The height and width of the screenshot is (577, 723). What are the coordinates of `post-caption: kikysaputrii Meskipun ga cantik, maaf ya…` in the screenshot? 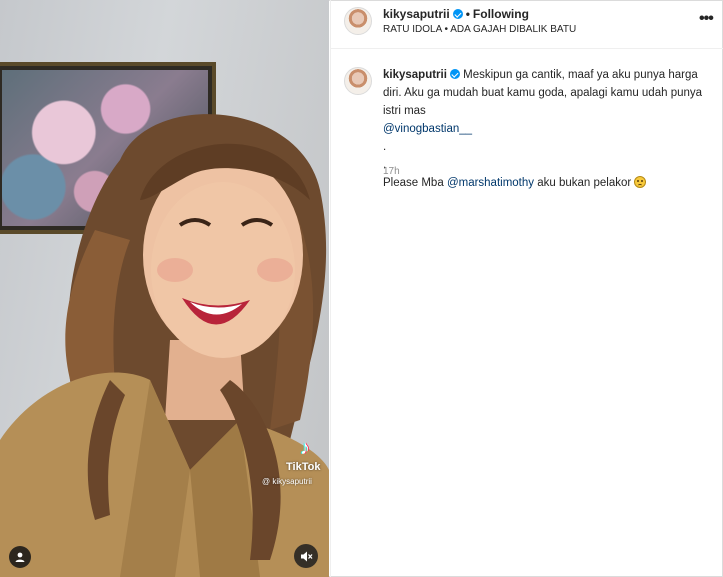 It's located at (550, 129).